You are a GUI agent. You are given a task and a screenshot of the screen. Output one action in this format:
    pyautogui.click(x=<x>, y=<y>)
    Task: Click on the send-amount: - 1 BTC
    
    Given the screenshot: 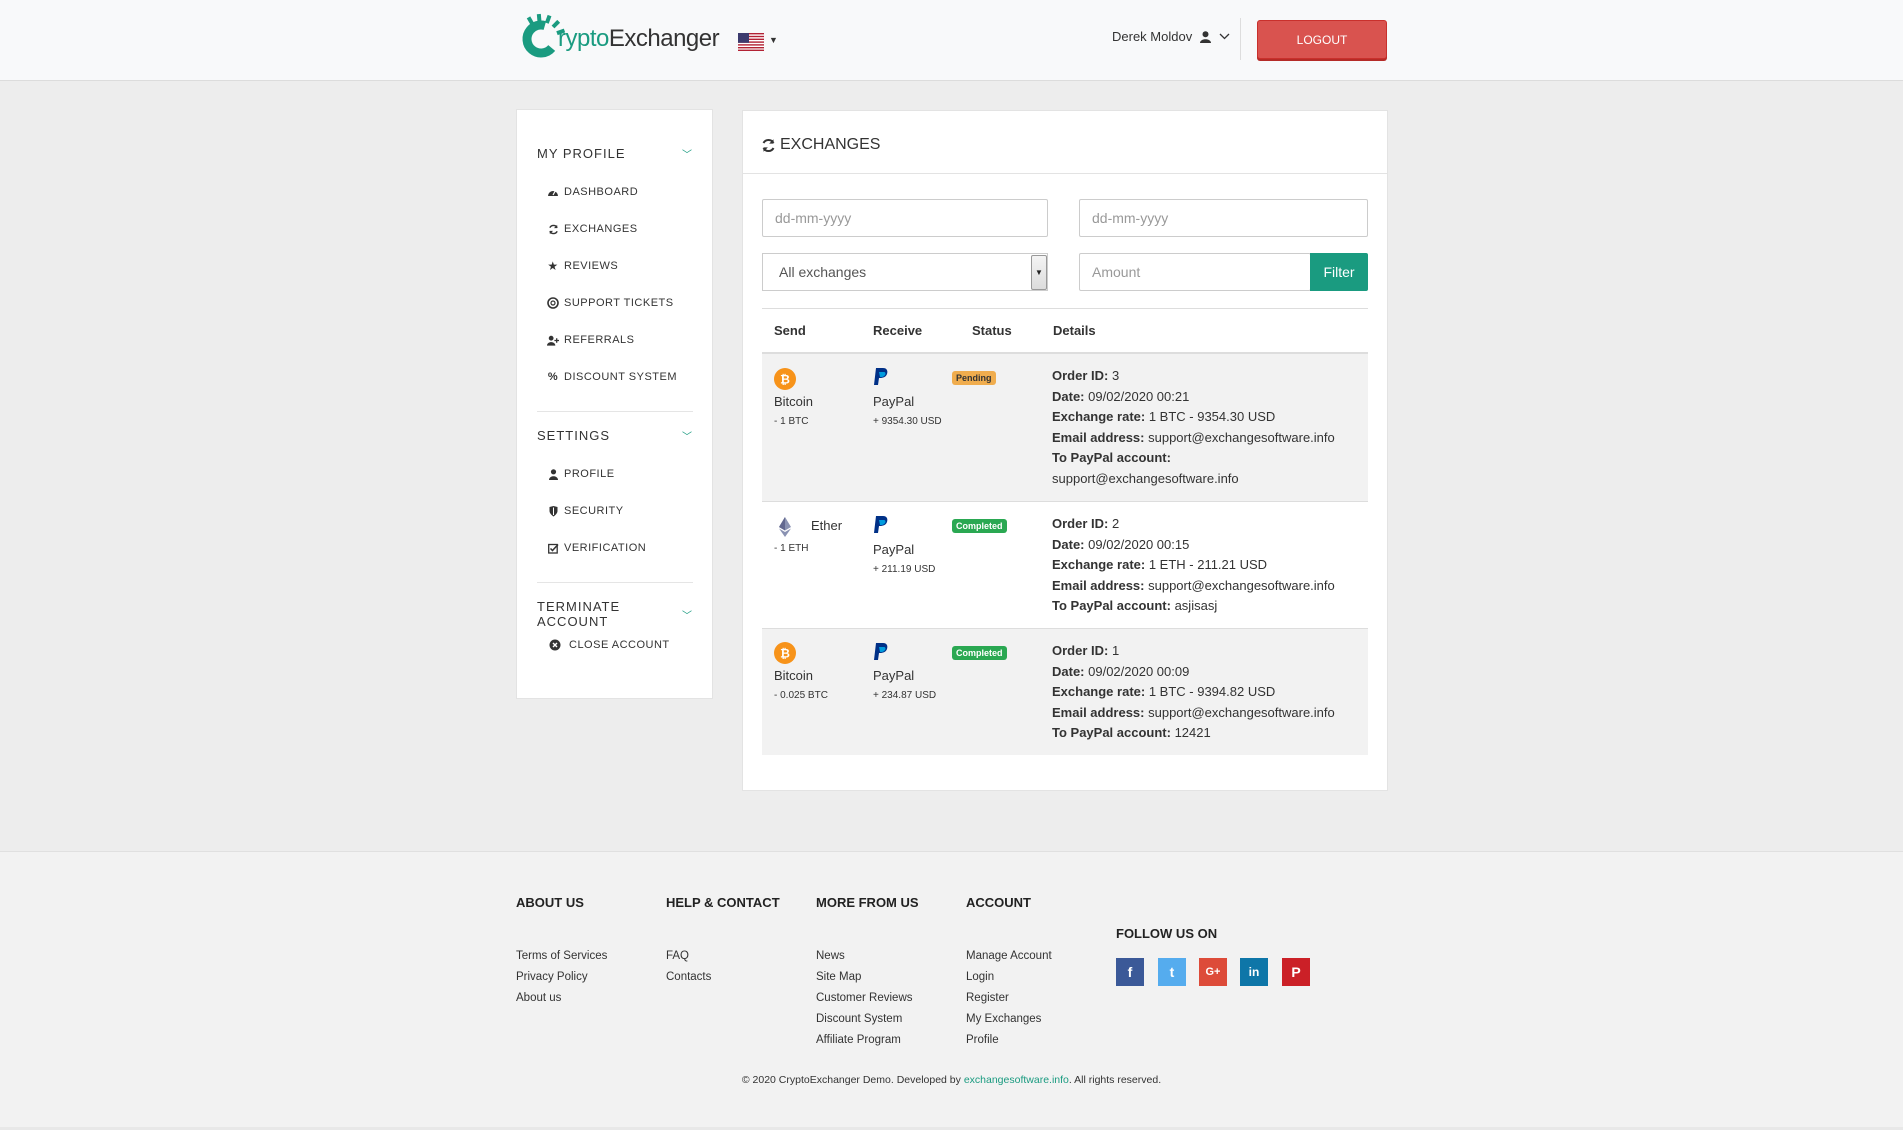 What is the action you would take?
    pyautogui.click(x=791, y=421)
    